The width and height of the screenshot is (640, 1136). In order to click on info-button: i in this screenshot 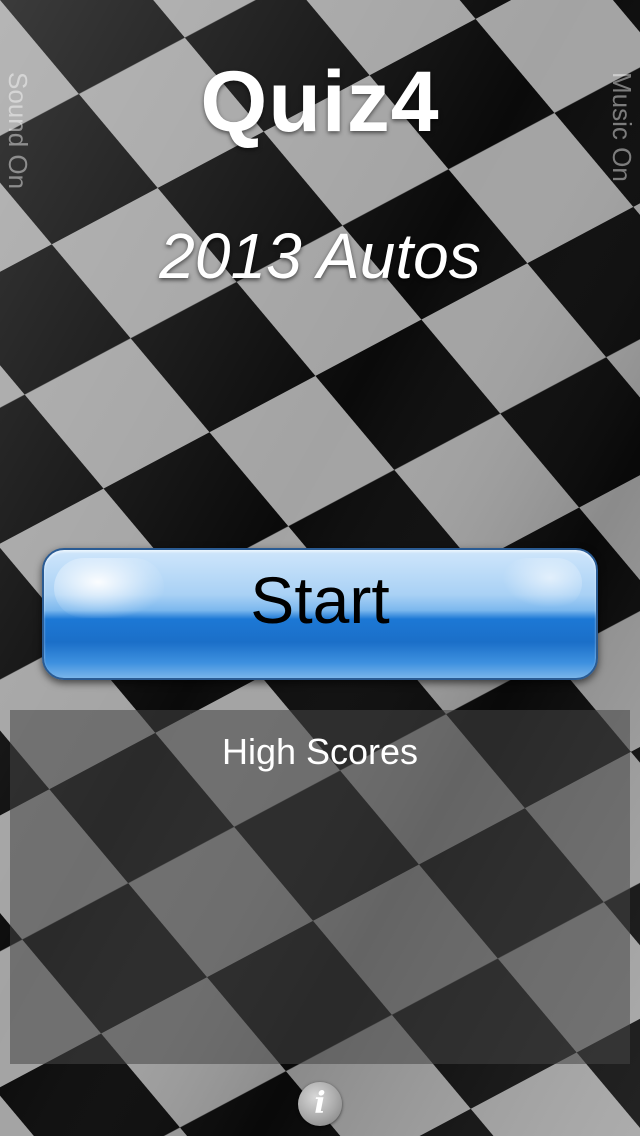, I will do `click(320, 1104)`.